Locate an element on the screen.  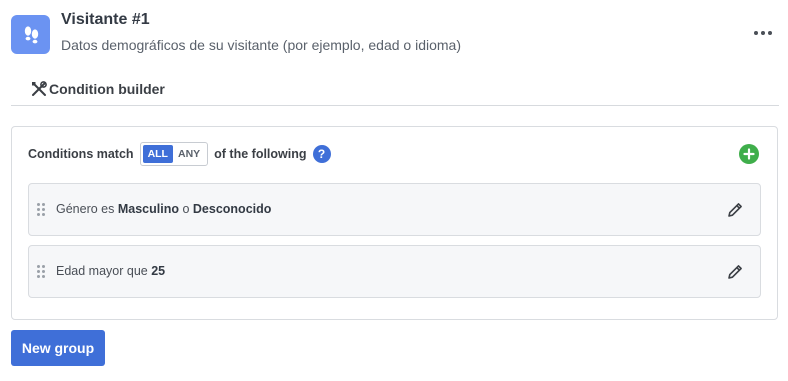
of-following-label: of the following is located at coordinates (260, 154).